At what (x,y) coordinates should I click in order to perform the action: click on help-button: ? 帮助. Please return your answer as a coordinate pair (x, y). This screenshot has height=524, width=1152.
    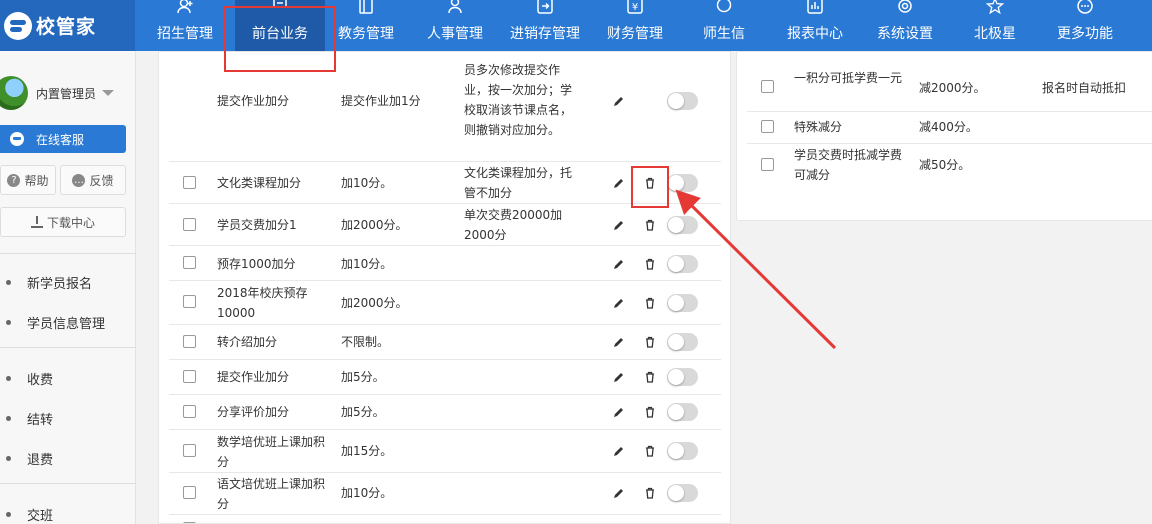
    Looking at the image, I should click on (28, 180).